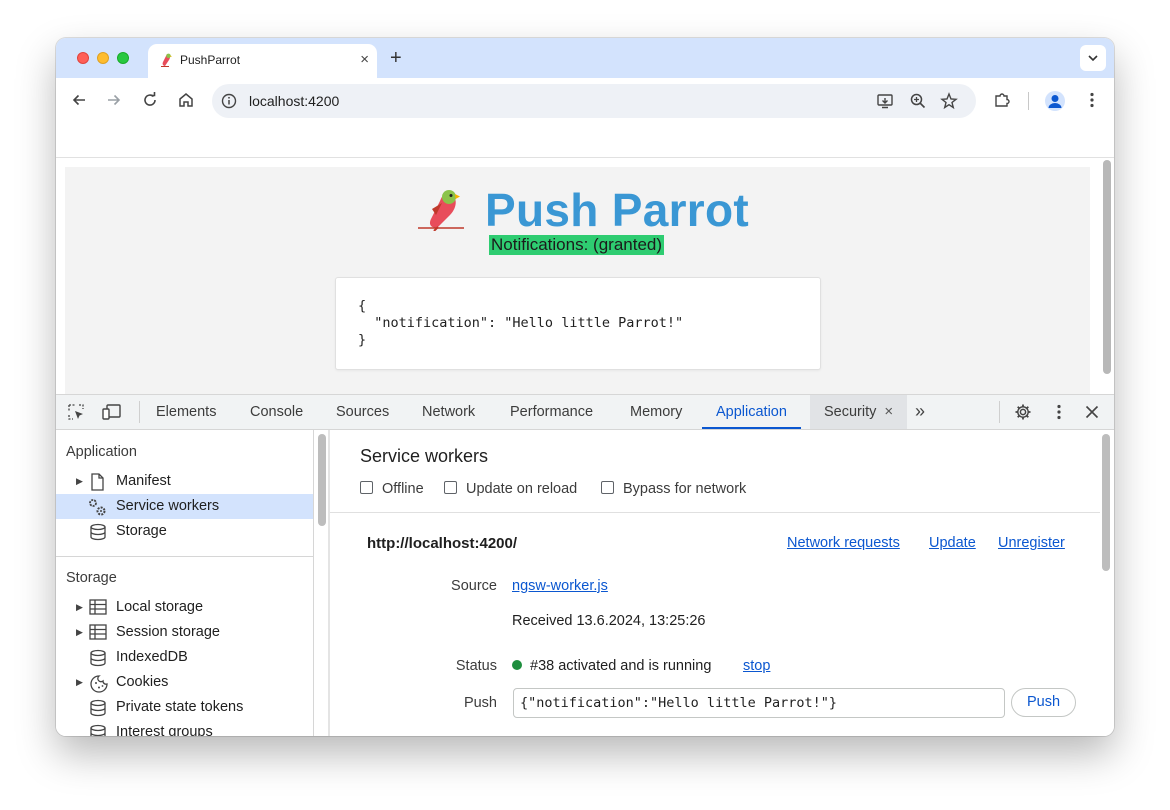 The height and width of the screenshot is (810, 1170). Describe the element at coordinates (517, 665) in the screenshot. I see `status-running-dot-icon` at that location.